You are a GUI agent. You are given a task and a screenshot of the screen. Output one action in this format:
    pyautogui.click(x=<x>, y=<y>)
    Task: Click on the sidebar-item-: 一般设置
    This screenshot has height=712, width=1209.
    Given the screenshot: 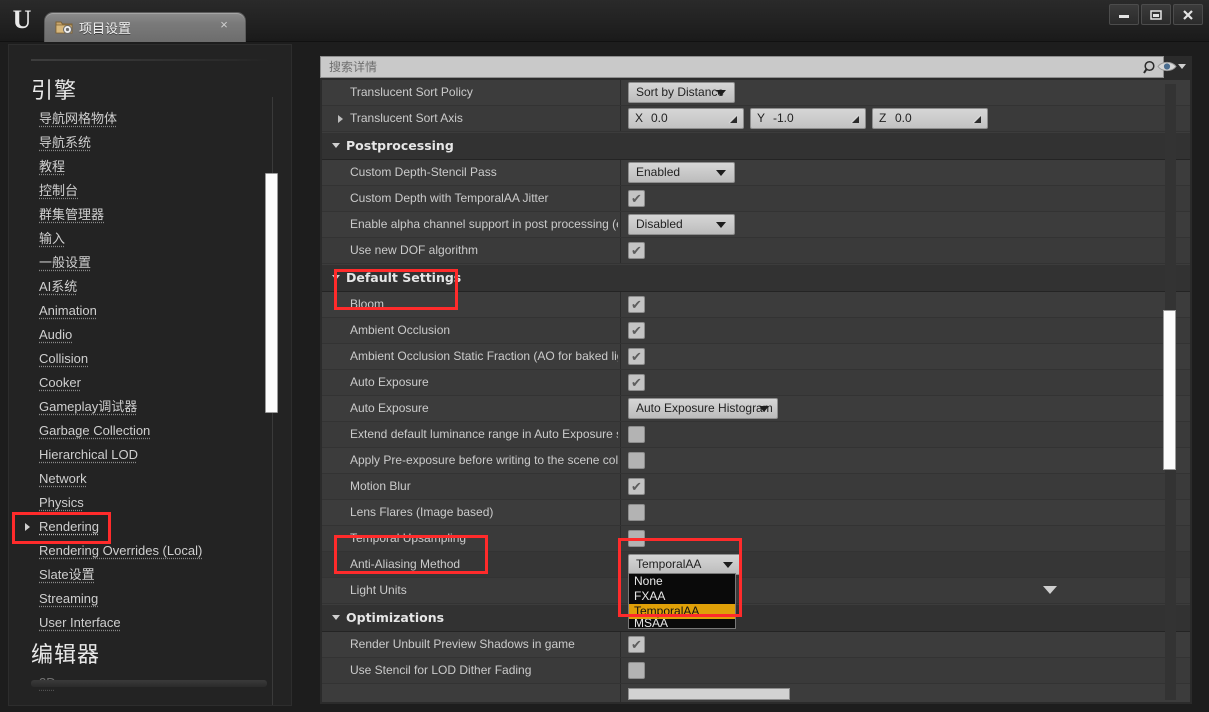 What is the action you would take?
    pyautogui.click(x=150, y=263)
    